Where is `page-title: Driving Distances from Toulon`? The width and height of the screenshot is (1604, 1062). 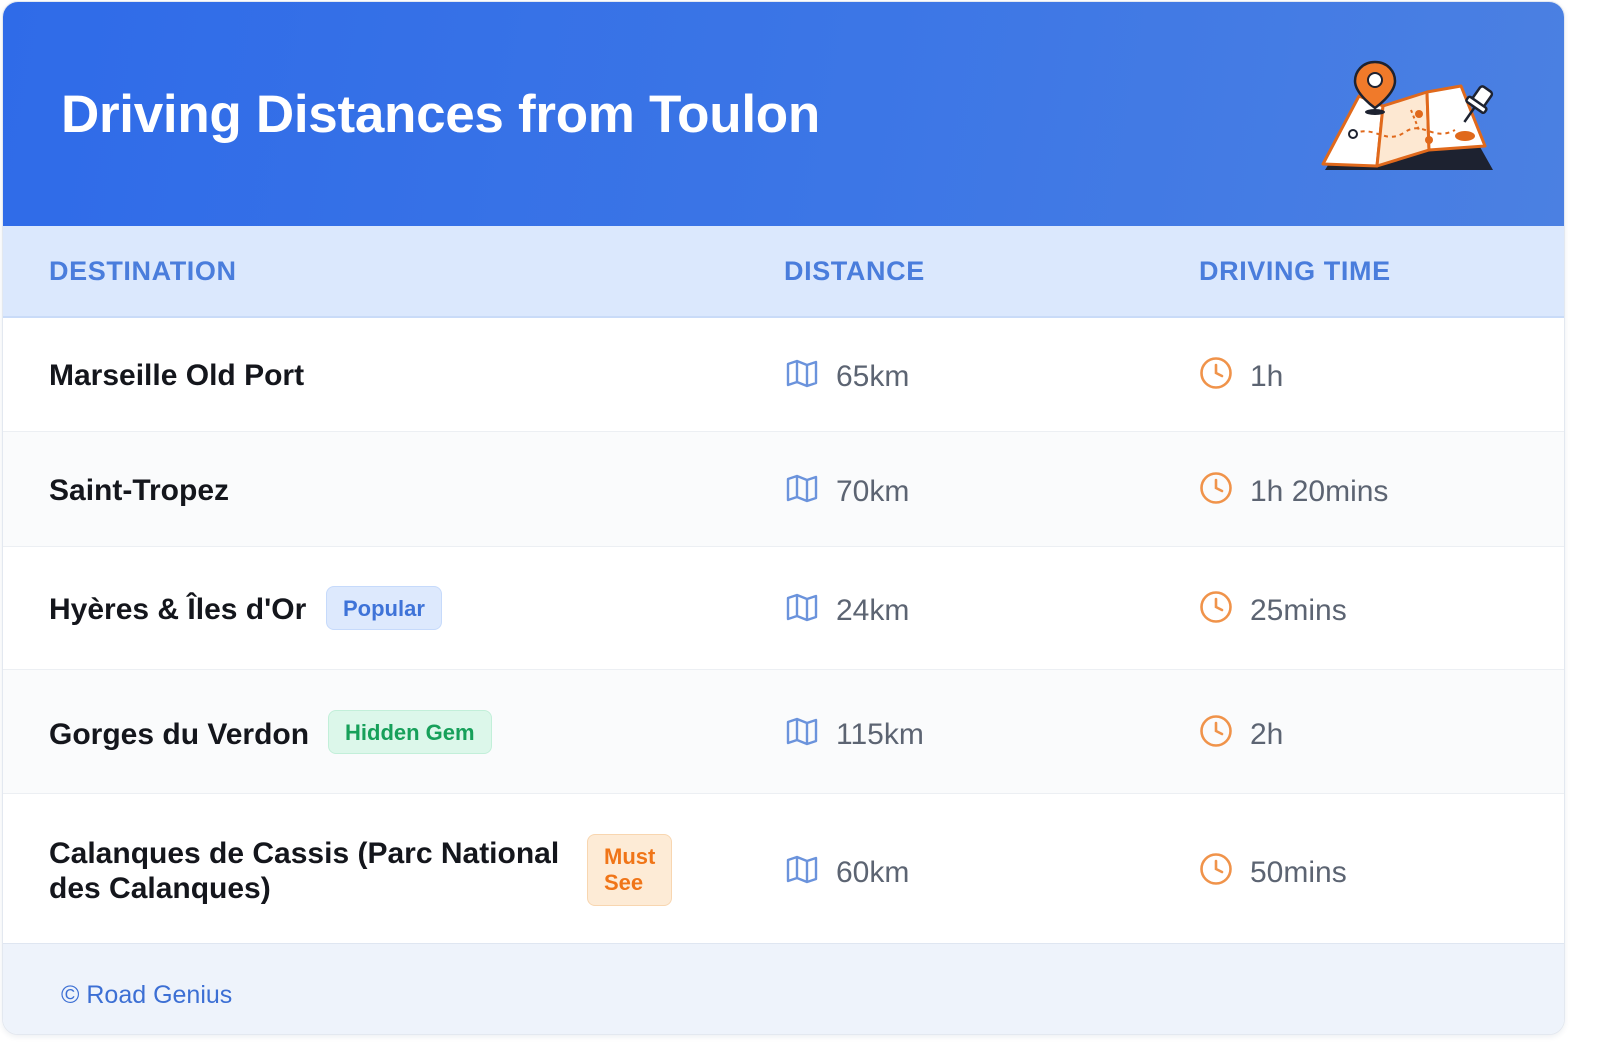
page-title: Driving Distances from Toulon is located at coordinates (440, 114).